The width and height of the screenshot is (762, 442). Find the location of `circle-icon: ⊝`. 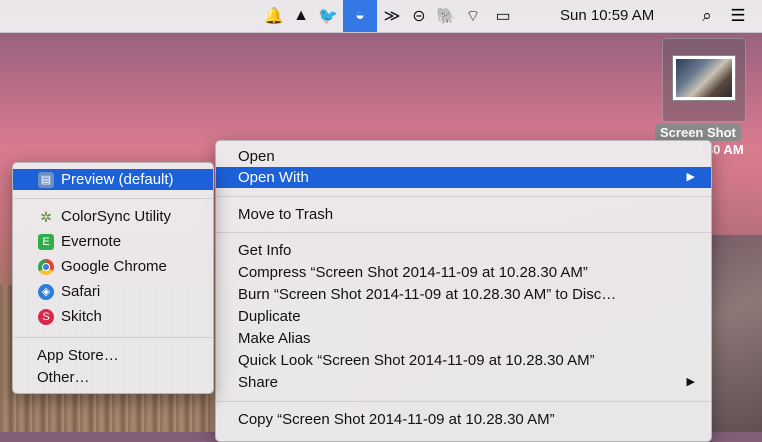

circle-icon: ⊝ is located at coordinates (419, 16).